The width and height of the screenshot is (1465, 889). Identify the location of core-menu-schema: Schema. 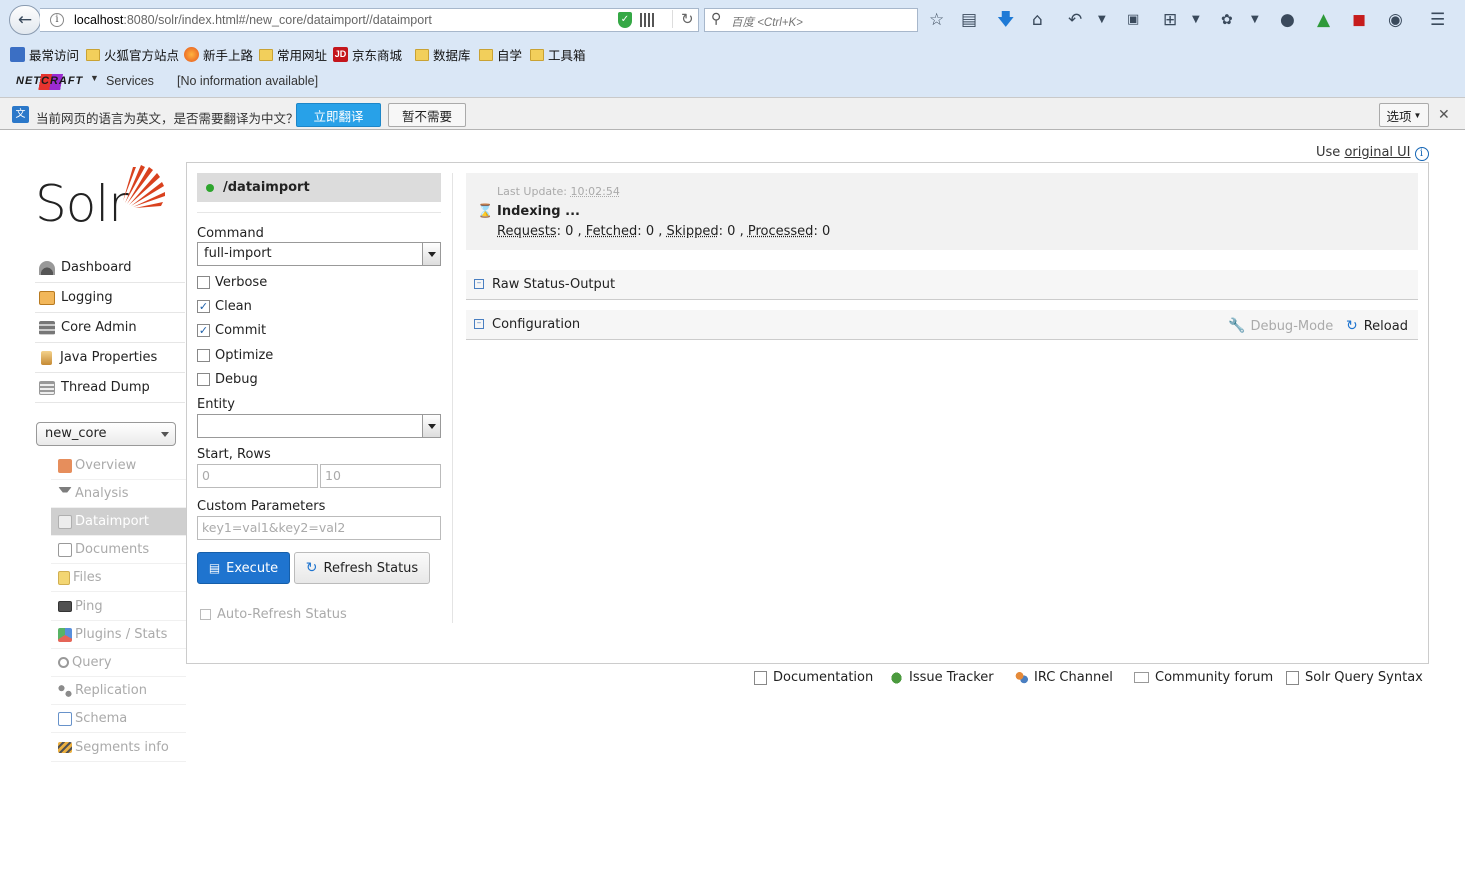
(118, 719).